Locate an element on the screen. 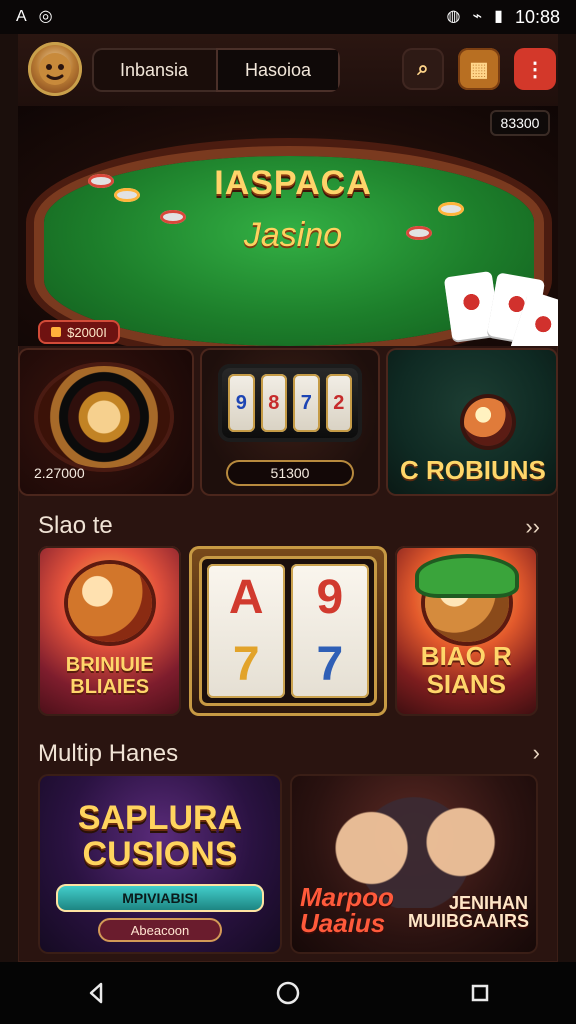  game-title: BIAO R SIANS is located at coordinates (466, 670).